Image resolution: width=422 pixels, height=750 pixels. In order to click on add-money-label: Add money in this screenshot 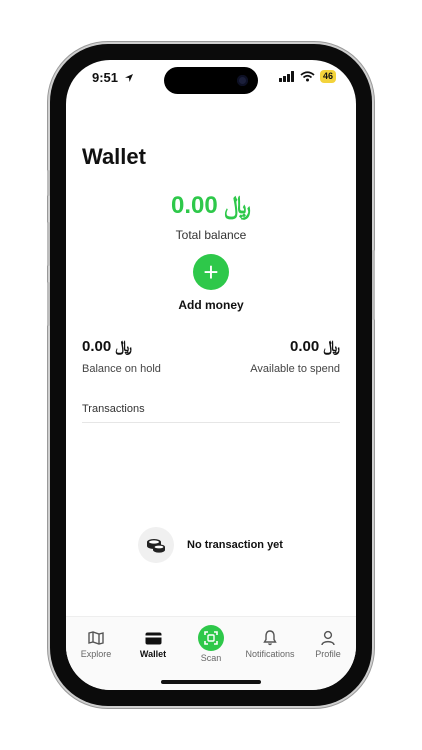, I will do `click(211, 305)`.